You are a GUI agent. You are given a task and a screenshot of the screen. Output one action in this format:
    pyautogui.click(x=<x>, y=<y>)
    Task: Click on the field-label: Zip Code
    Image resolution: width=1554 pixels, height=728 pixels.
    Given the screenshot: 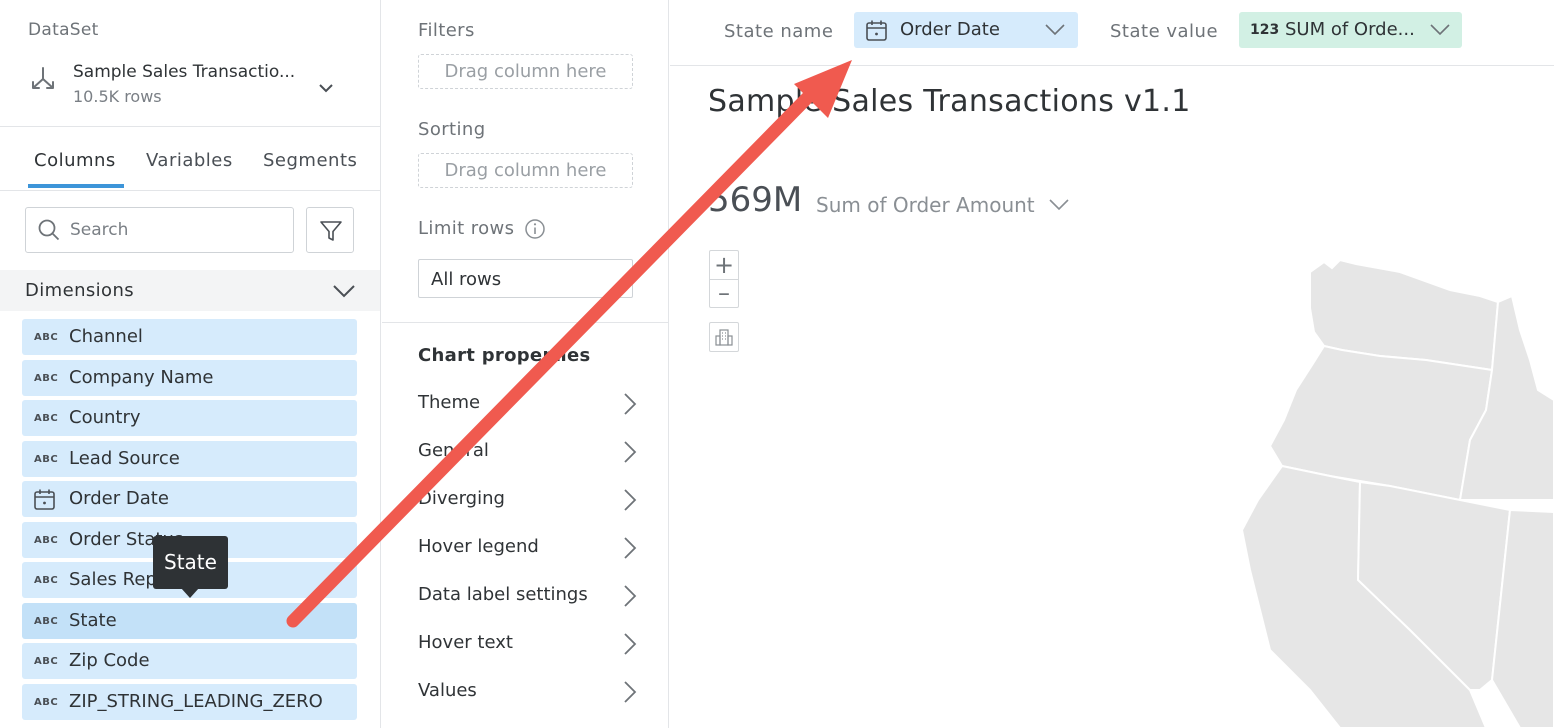 What is the action you would take?
    pyautogui.click(x=109, y=660)
    